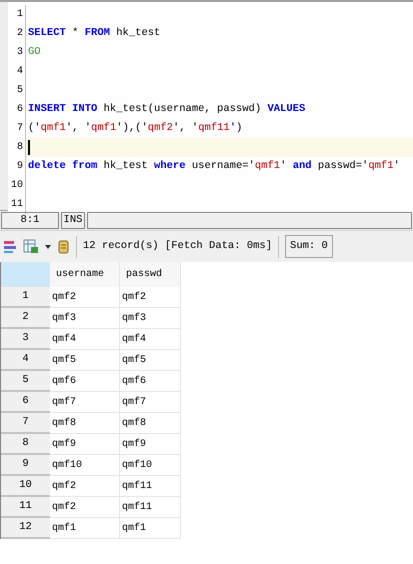 The image size is (413, 564). Describe the element at coordinates (48, 246) in the screenshot. I see `dropdown-caret-icon` at that location.